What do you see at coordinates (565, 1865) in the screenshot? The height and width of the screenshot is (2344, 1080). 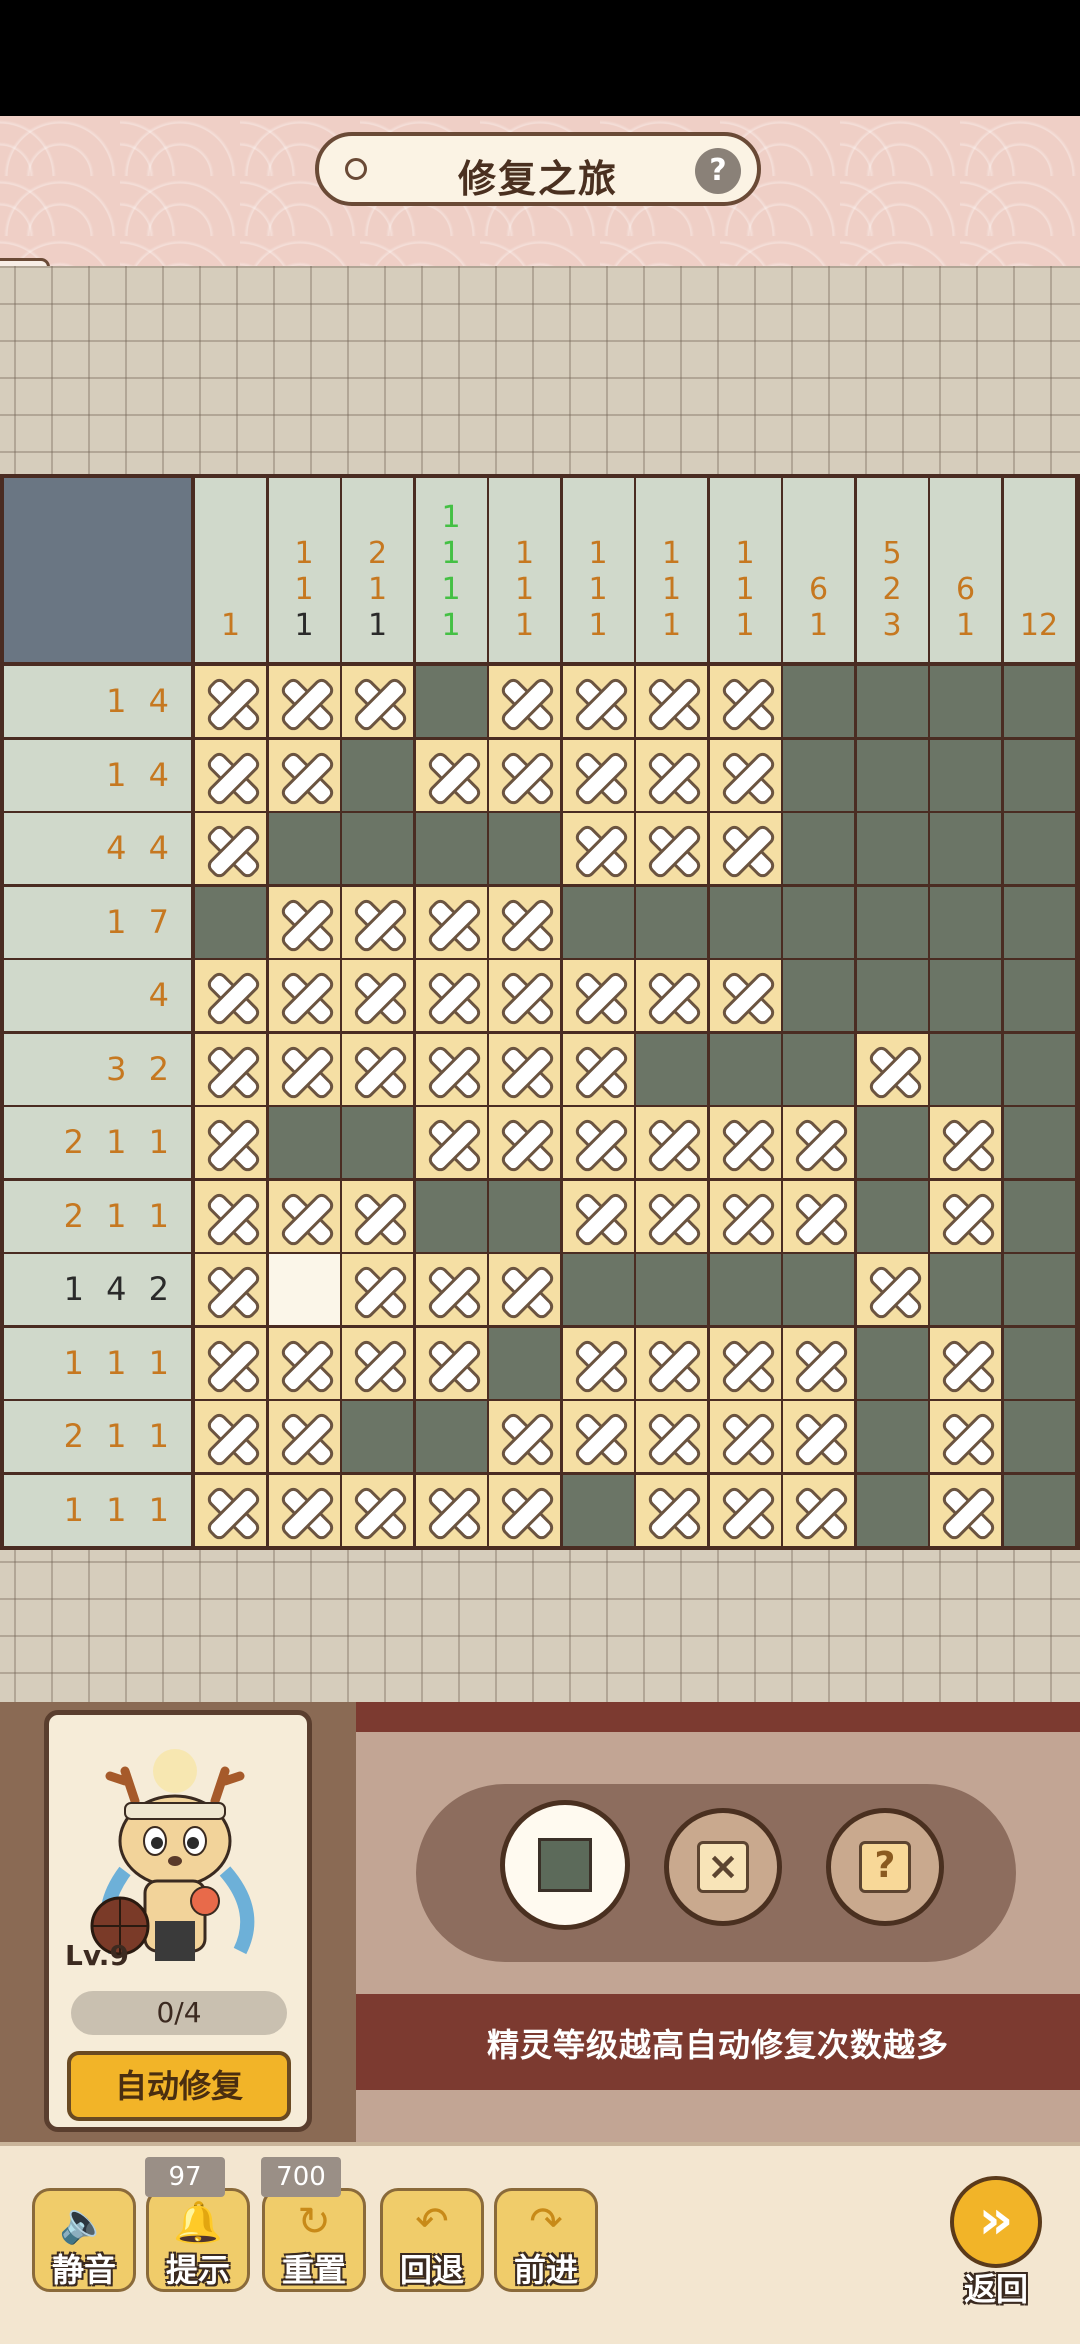 I see `fill-tool-button` at bounding box center [565, 1865].